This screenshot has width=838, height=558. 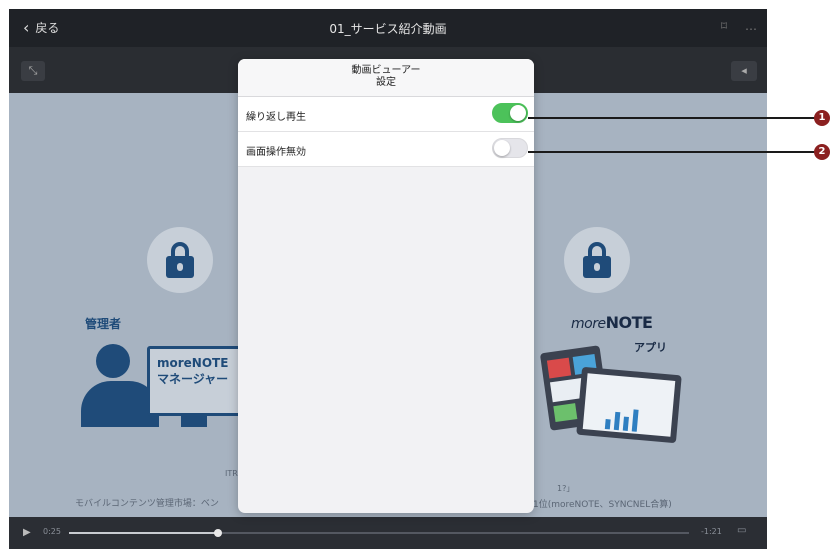 I want to click on callout-badge-1: 1, so click(x=822, y=118).